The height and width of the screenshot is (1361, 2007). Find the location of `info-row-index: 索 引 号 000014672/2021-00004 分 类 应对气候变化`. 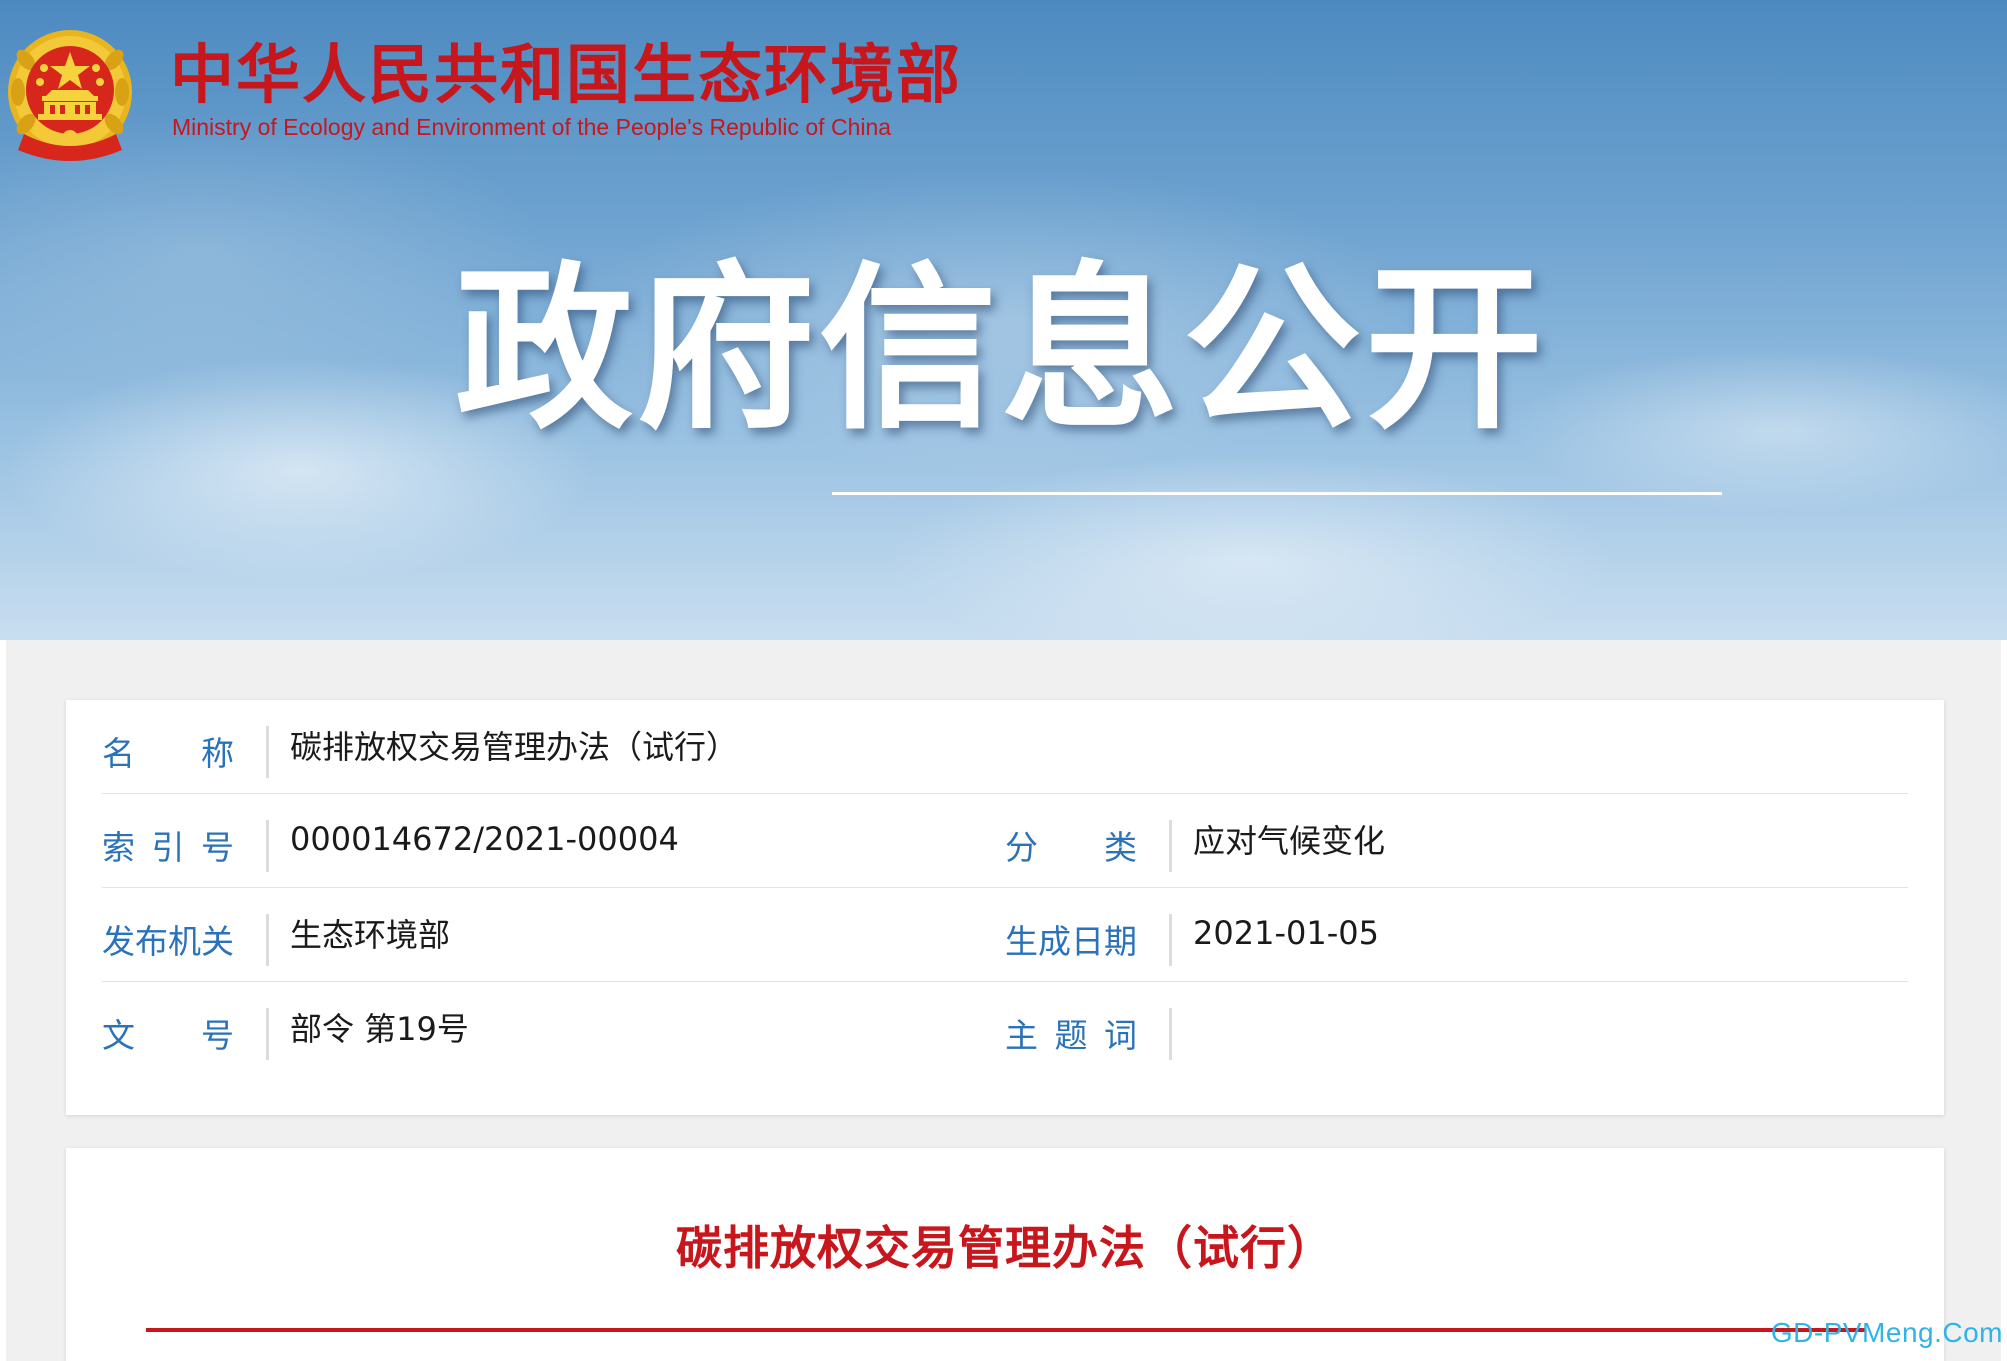

info-row-index: 索 引 号 000014672/2021-00004 分 类 应对气候变化 is located at coordinates (1005, 841).